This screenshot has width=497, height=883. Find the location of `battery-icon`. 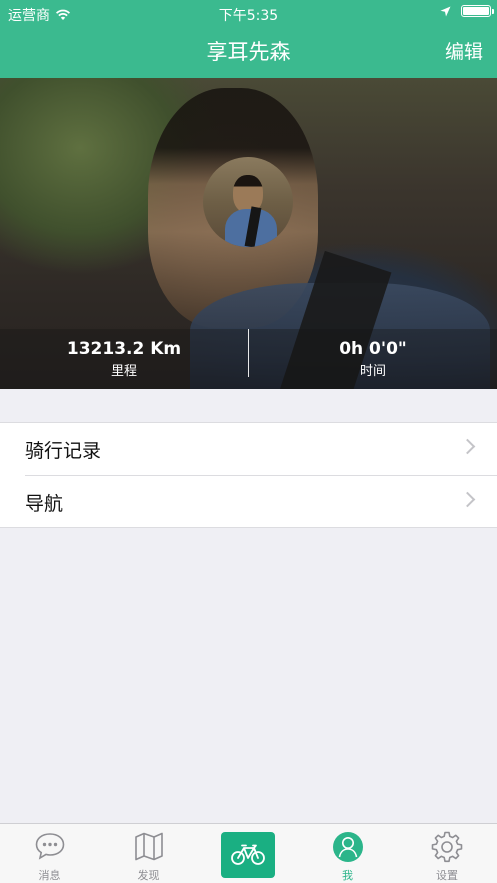

battery-icon is located at coordinates (477, 11).